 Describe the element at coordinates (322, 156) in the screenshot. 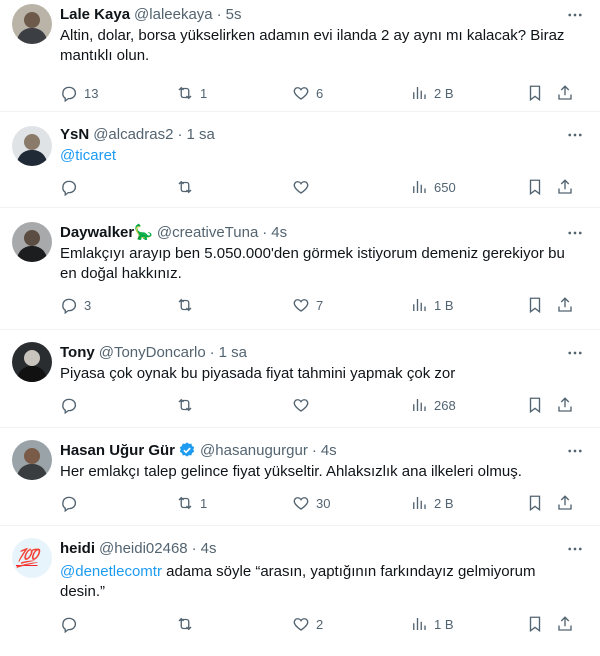

I see `tweet-text: @ticaret` at that location.